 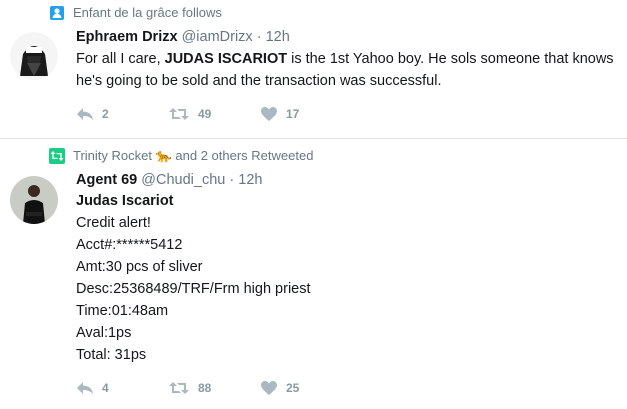 I want to click on reply-button: 4, so click(x=122, y=388).